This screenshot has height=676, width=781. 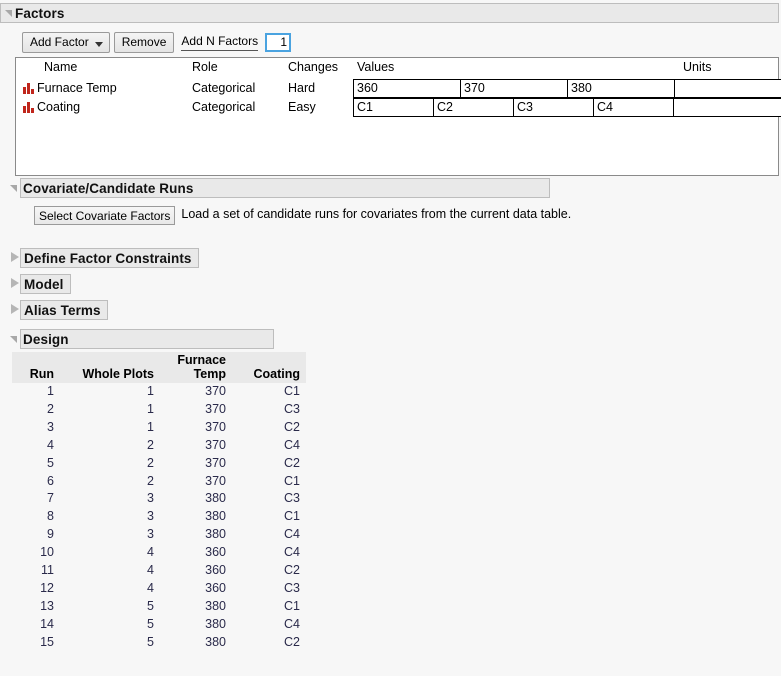 What do you see at coordinates (108, 188) in the screenshot?
I see `covariate-section-title: Covariate/Candidate Runs` at bounding box center [108, 188].